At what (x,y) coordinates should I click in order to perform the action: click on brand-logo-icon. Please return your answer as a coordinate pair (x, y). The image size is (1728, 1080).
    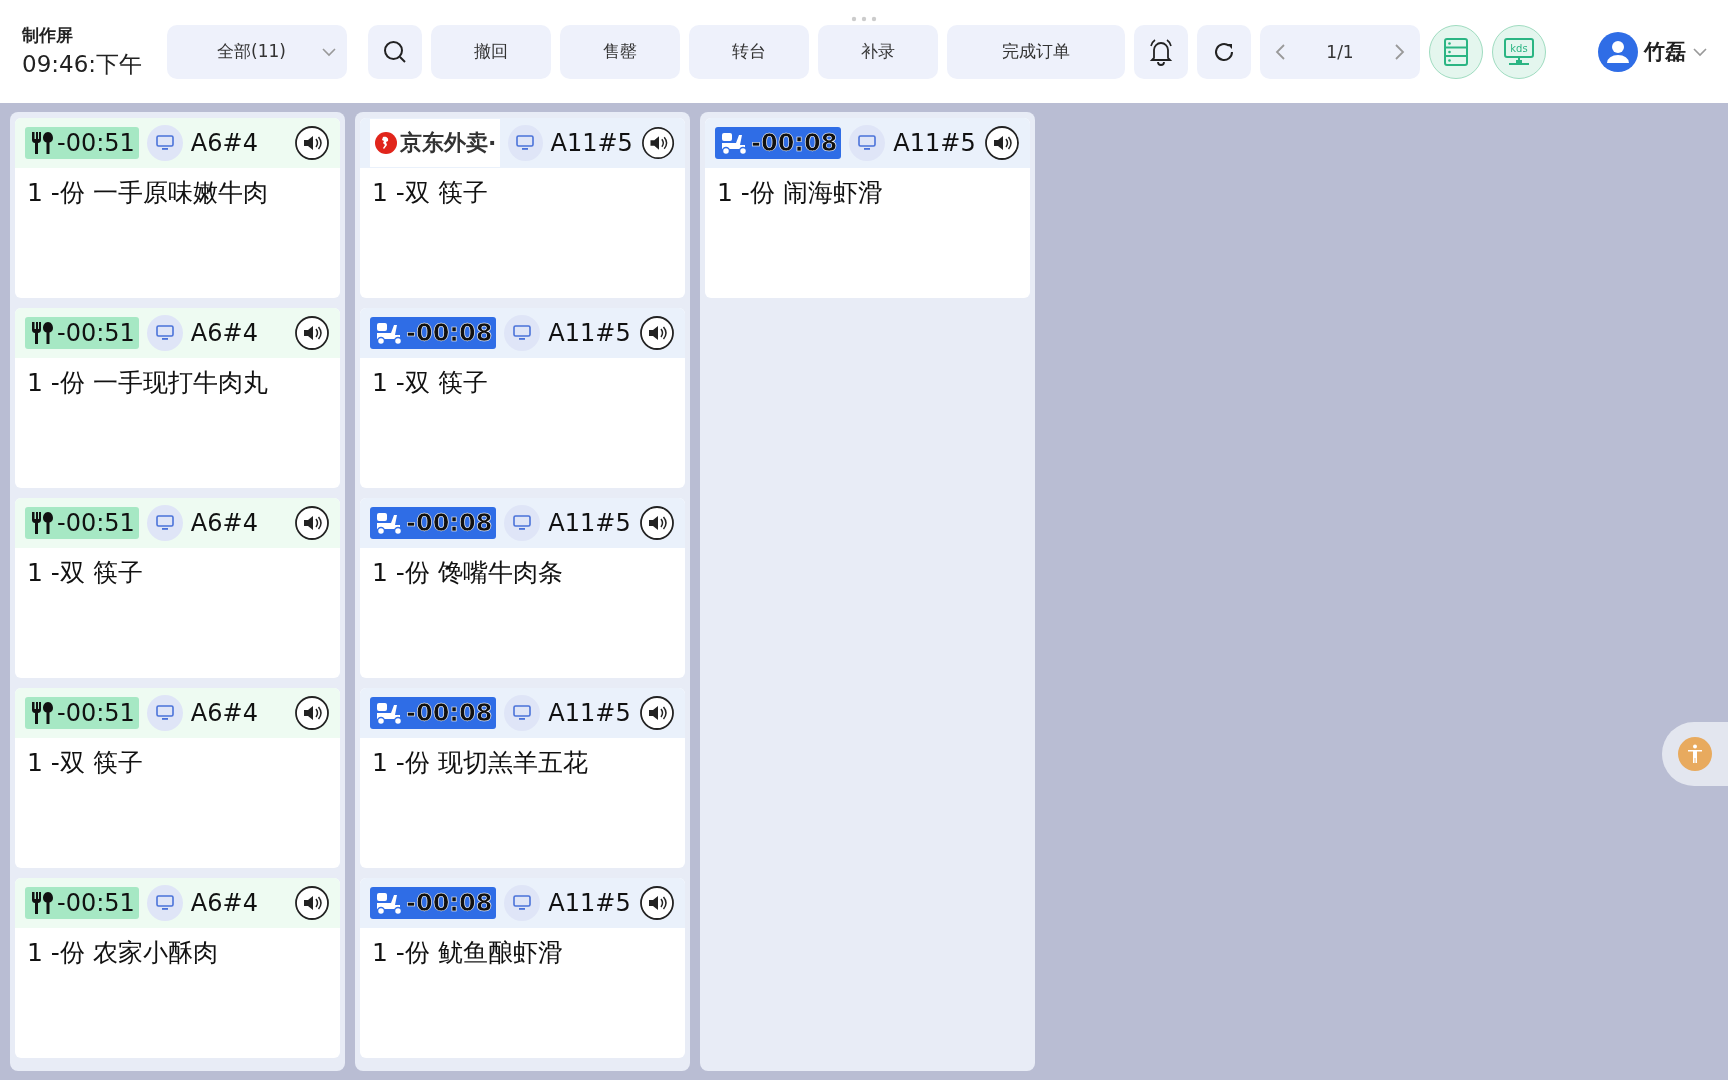
    Looking at the image, I should click on (386, 143).